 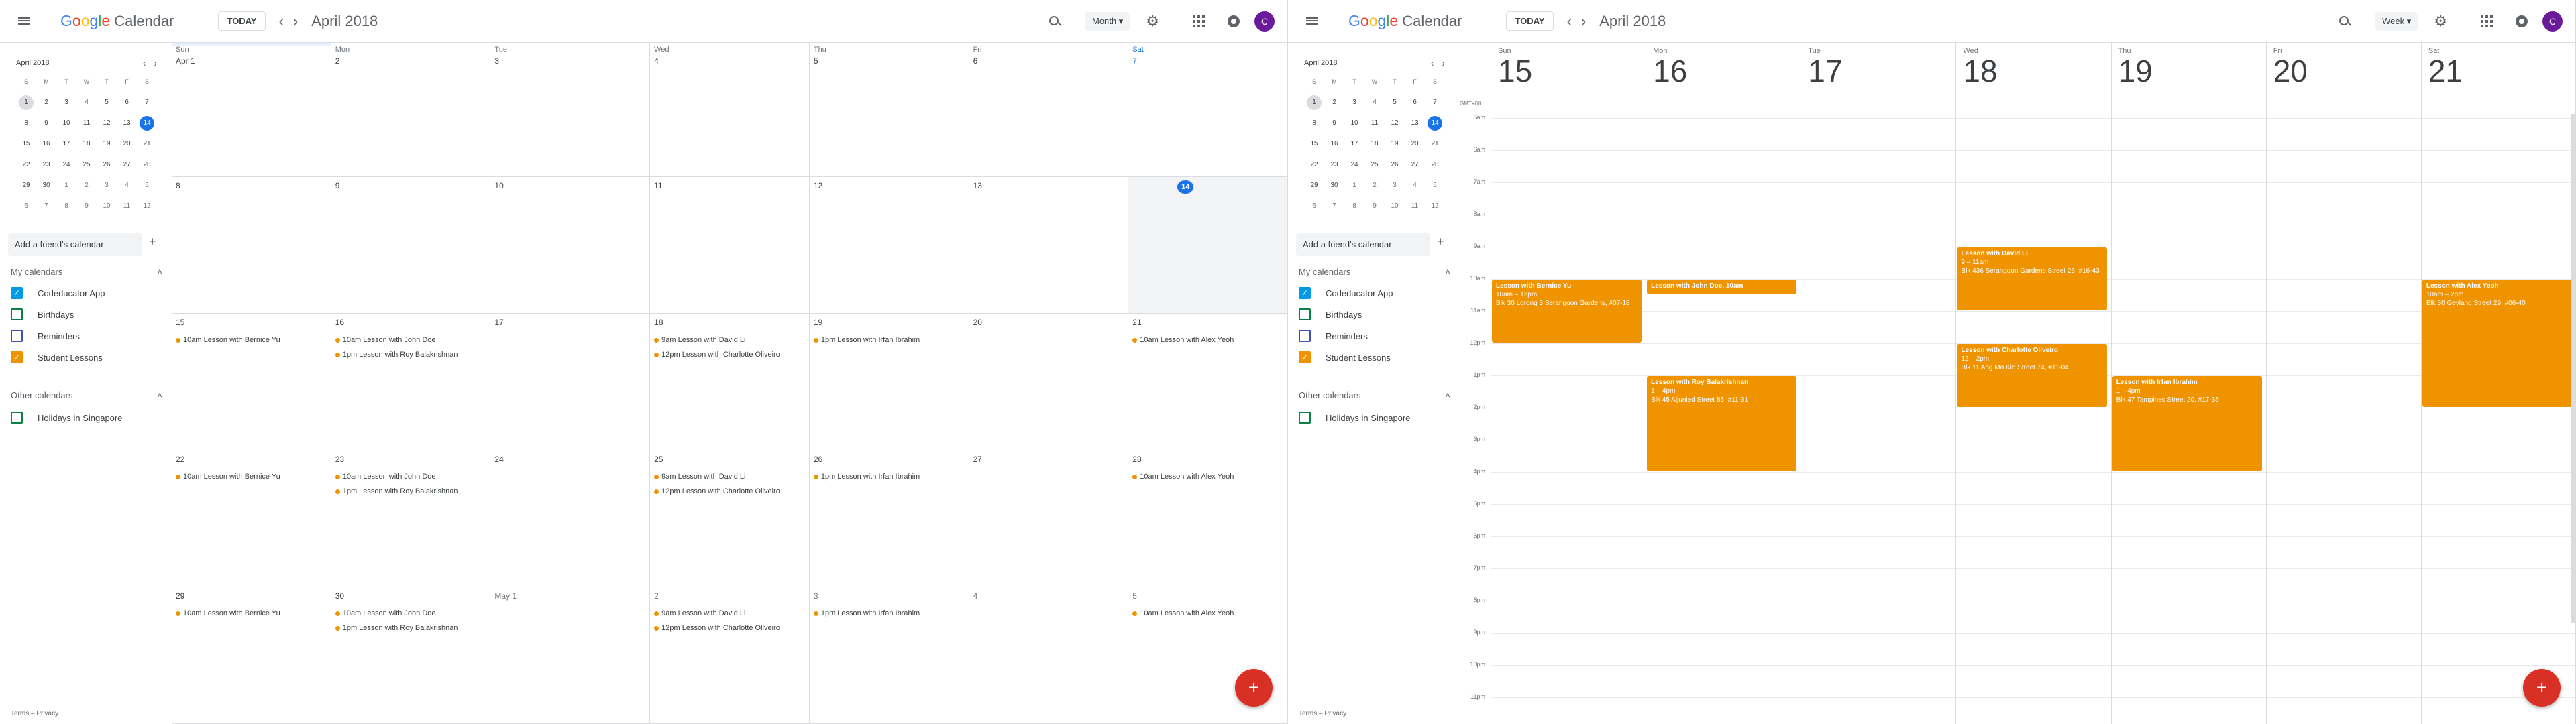 I want to click on day-number: 5, so click(x=816, y=61).